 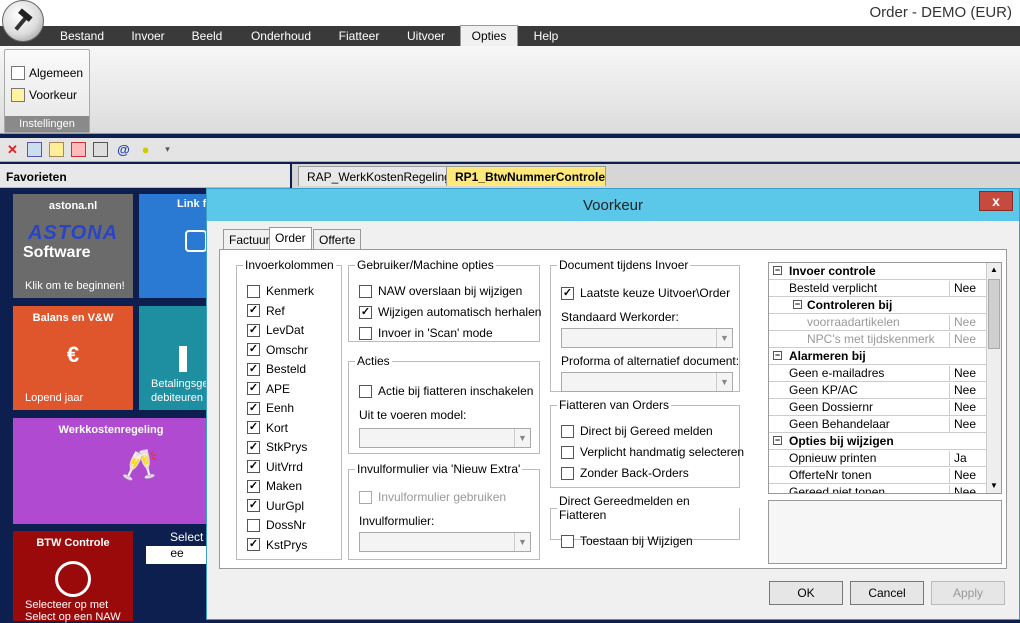 What do you see at coordinates (12, 149) in the screenshot?
I see `delete-icon: ✕` at bounding box center [12, 149].